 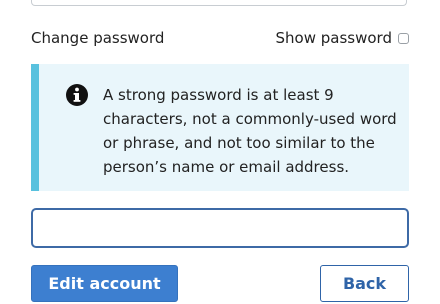 What do you see at coordinates (98, 38) in the screenshot?
I see `change-password-label: Change password` at bounding box center [98, 38].